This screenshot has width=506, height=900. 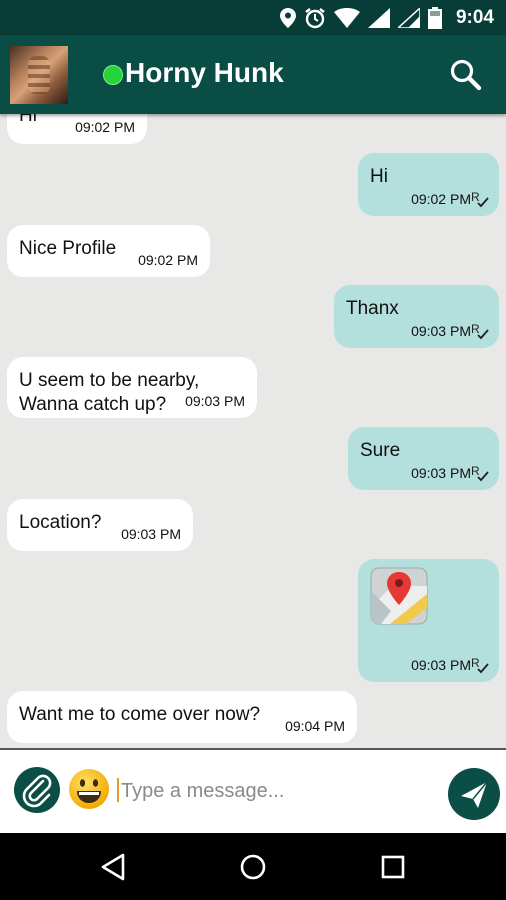 I want to click on message-incoming: Location? 09:03 PM, so click(x=100, y=525).